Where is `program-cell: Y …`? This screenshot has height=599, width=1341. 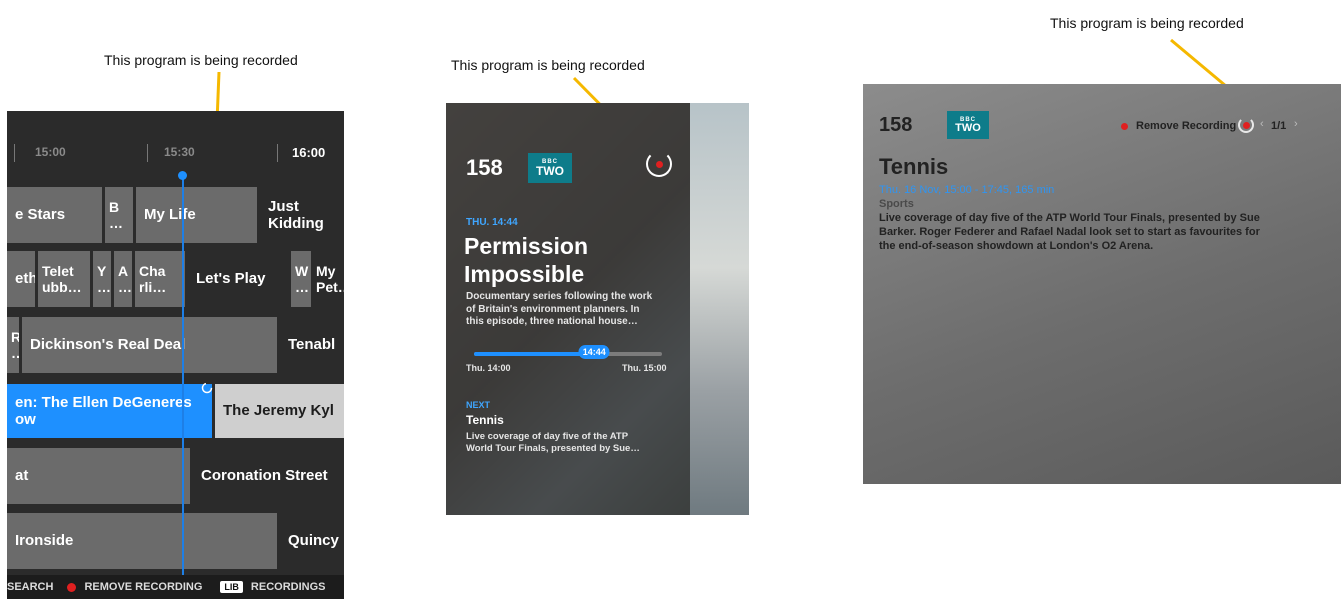 program-cell: Y … is located at coordinates (102, 279).